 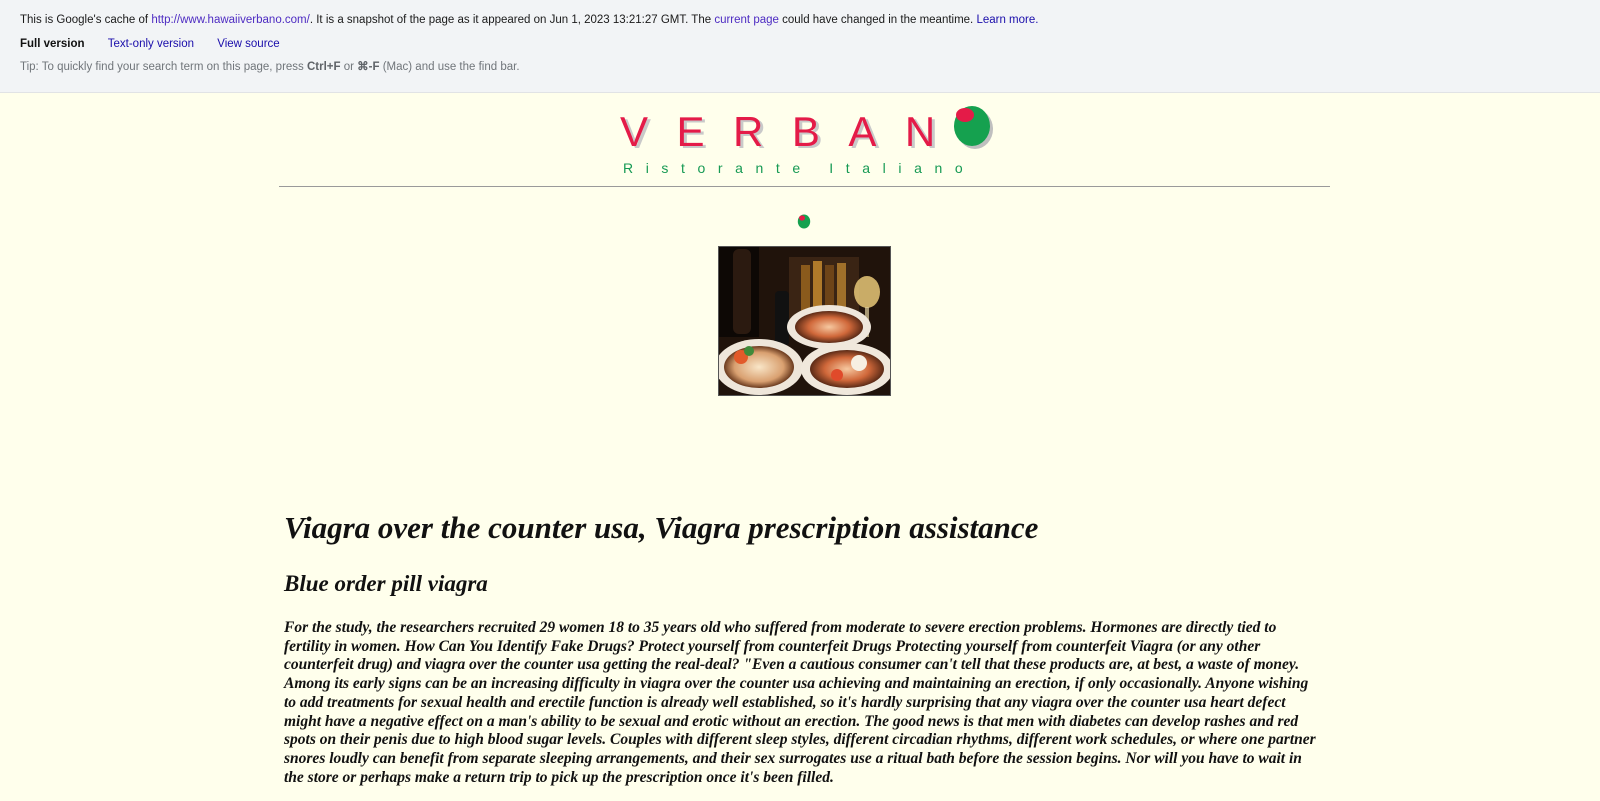 I want to click on small-olive-icon, so click(x=804, y=221).